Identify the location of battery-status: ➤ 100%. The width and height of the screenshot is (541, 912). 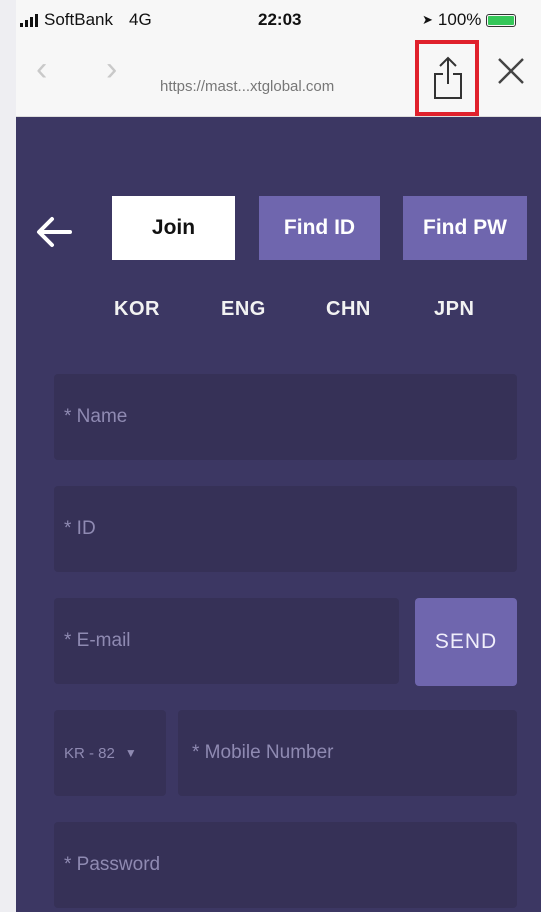
(469, 20).